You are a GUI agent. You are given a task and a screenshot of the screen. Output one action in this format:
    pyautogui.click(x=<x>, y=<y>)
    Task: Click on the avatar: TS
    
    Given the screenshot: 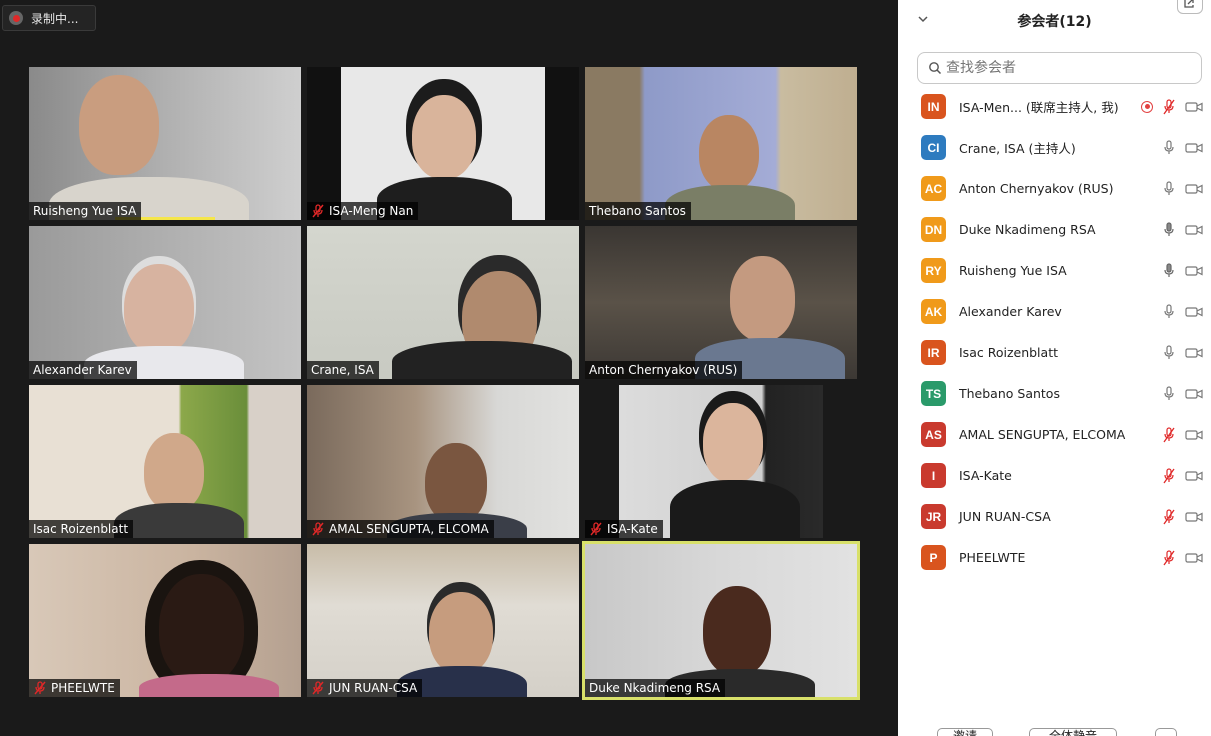 What is the action you would take?
    pyautogui.click(x=933, y=393)
    